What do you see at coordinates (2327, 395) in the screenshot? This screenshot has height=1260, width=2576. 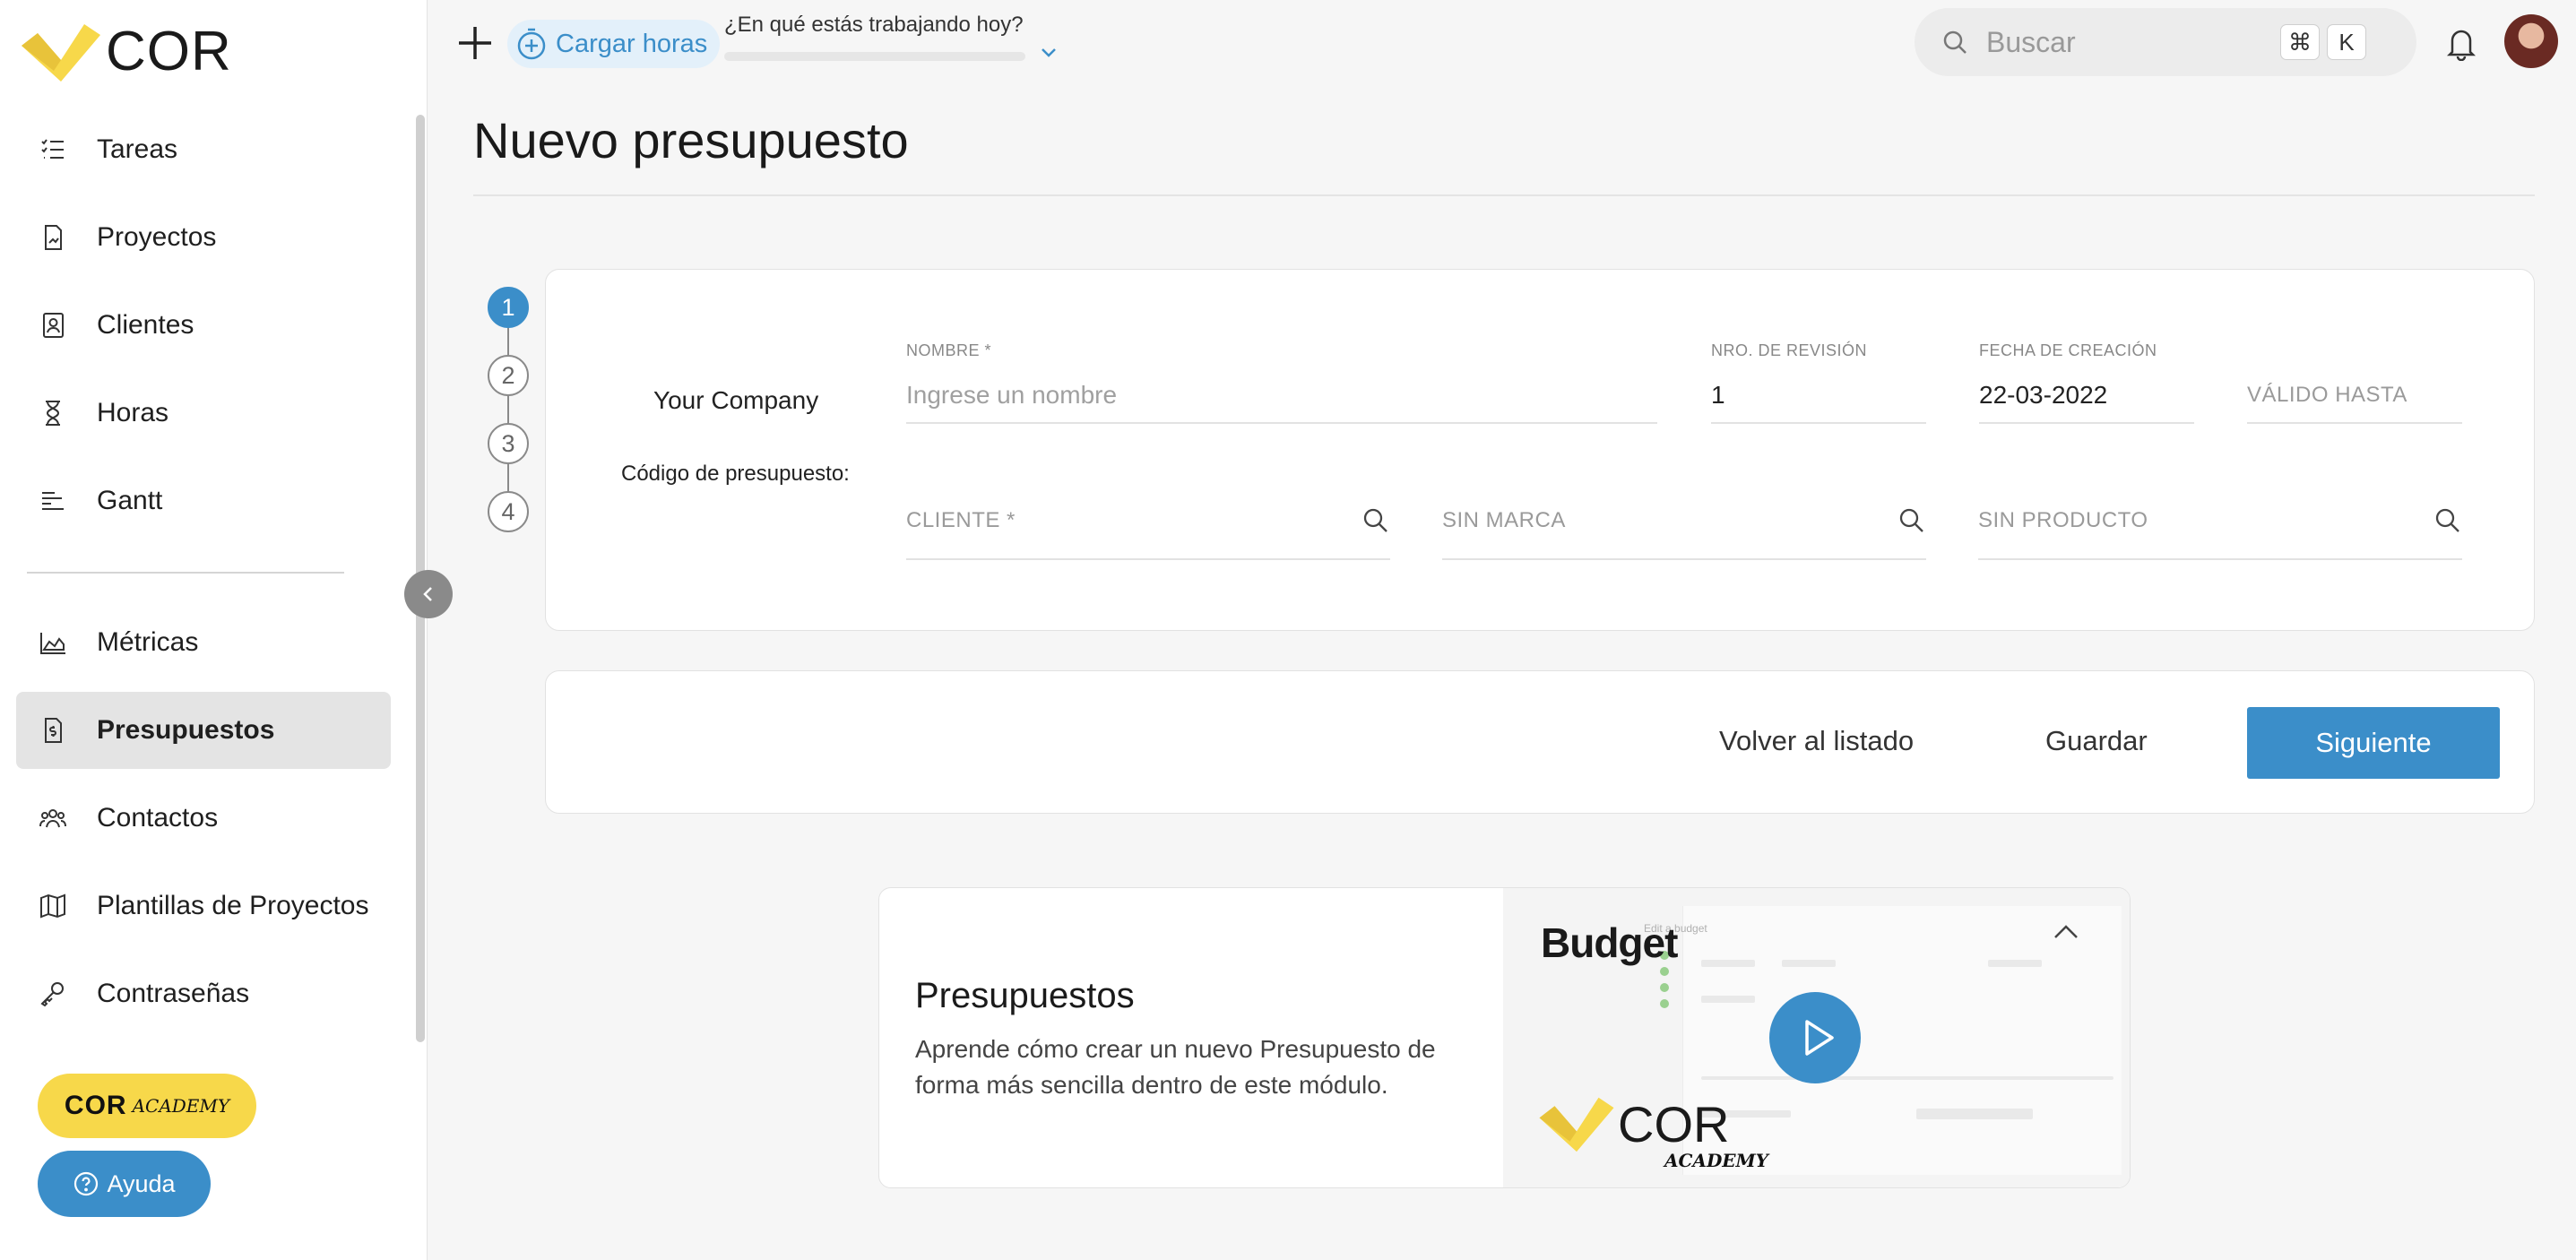 I see `valido-hasta-input: VÁLIDO HASTA` at bounding box center [2327, 395].